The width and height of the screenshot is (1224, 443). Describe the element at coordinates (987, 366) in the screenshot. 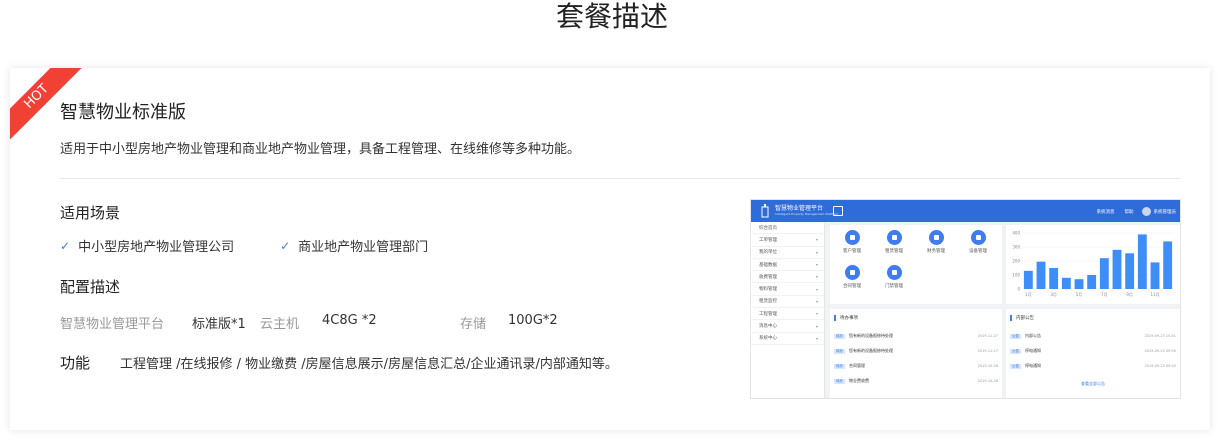

I see `list-item-date: 2019-10-28` at that location.